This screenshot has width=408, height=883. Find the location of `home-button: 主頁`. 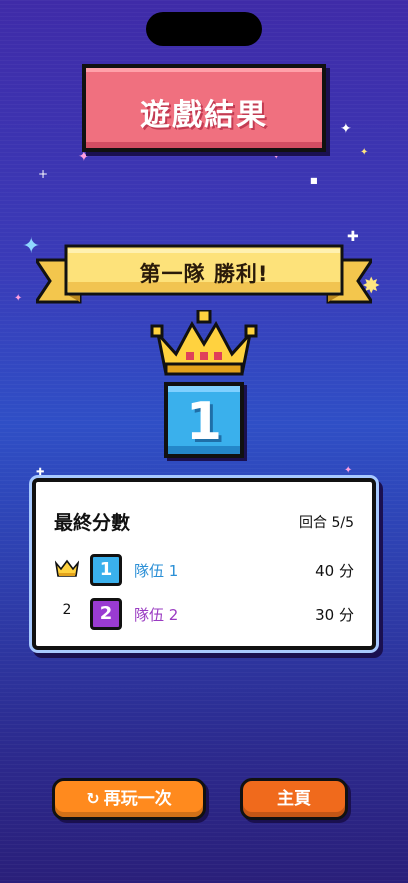

home-button: 主頁 is located at coordinates (294, 799).